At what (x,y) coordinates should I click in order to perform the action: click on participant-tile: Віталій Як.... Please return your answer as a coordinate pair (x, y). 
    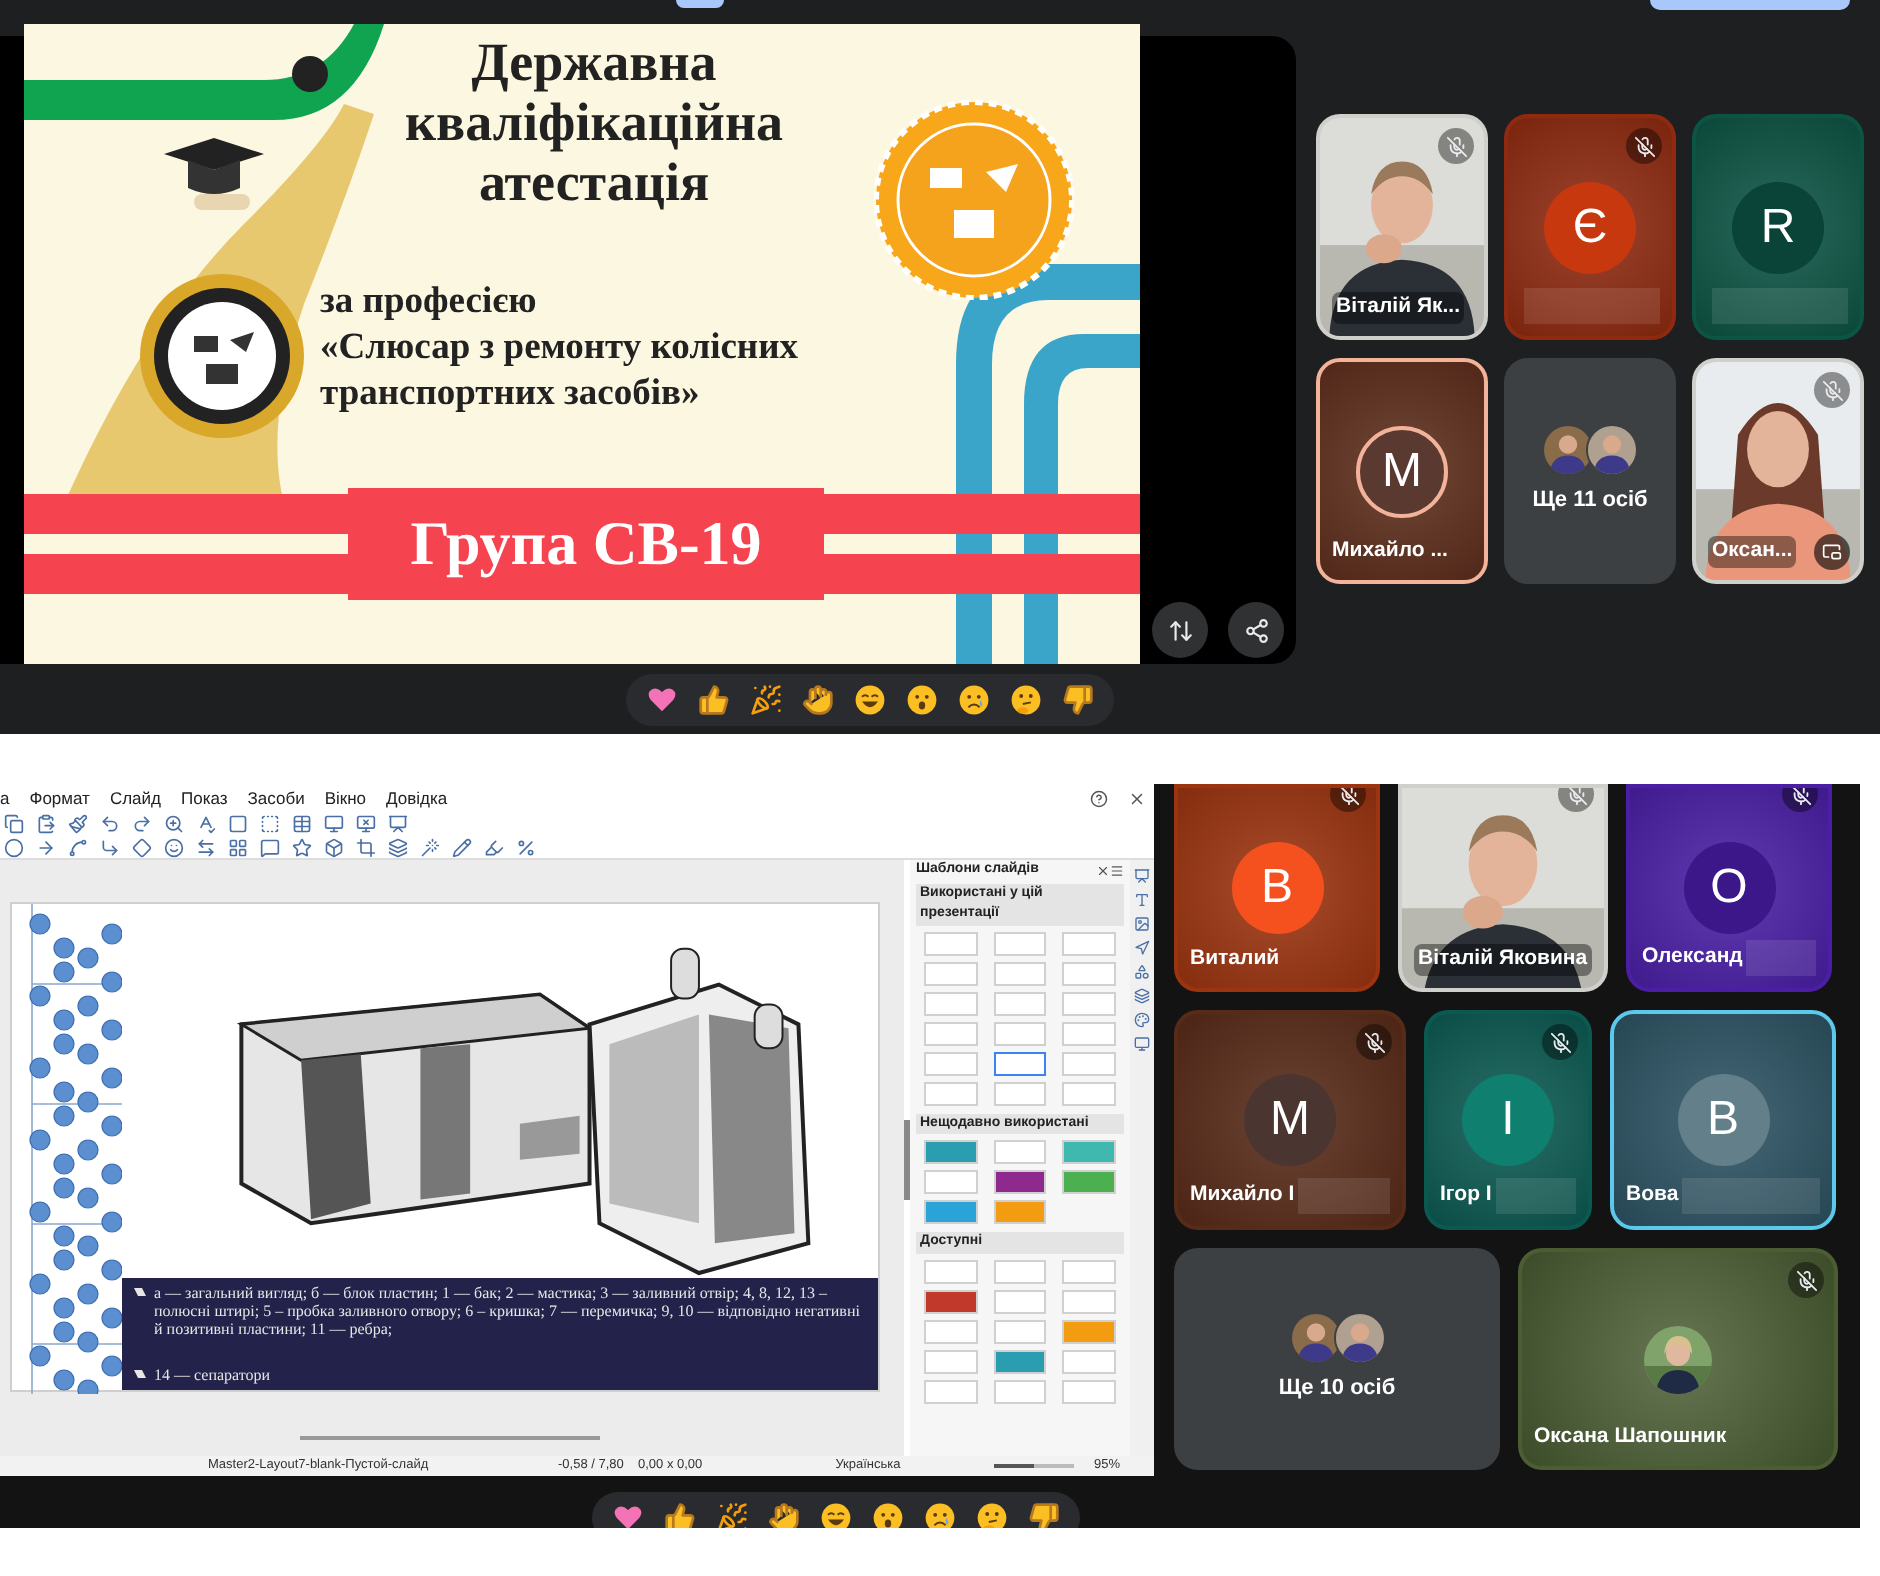
    Looking at the image, I should click on (1402, 227).